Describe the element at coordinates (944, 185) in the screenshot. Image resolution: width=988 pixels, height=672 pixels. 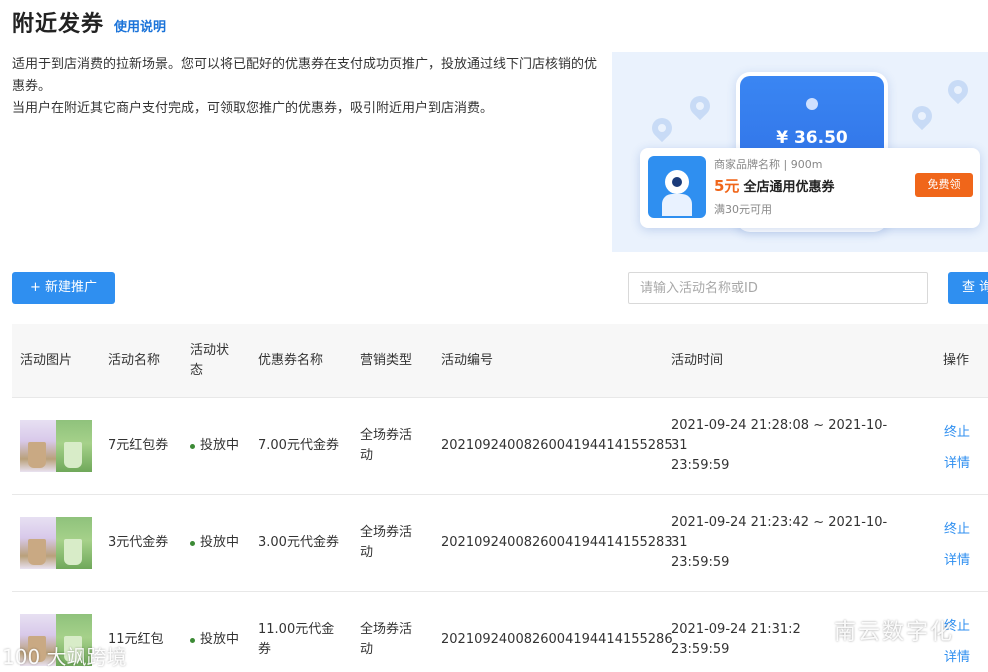
I see `claim-button: 免费领` at that location.